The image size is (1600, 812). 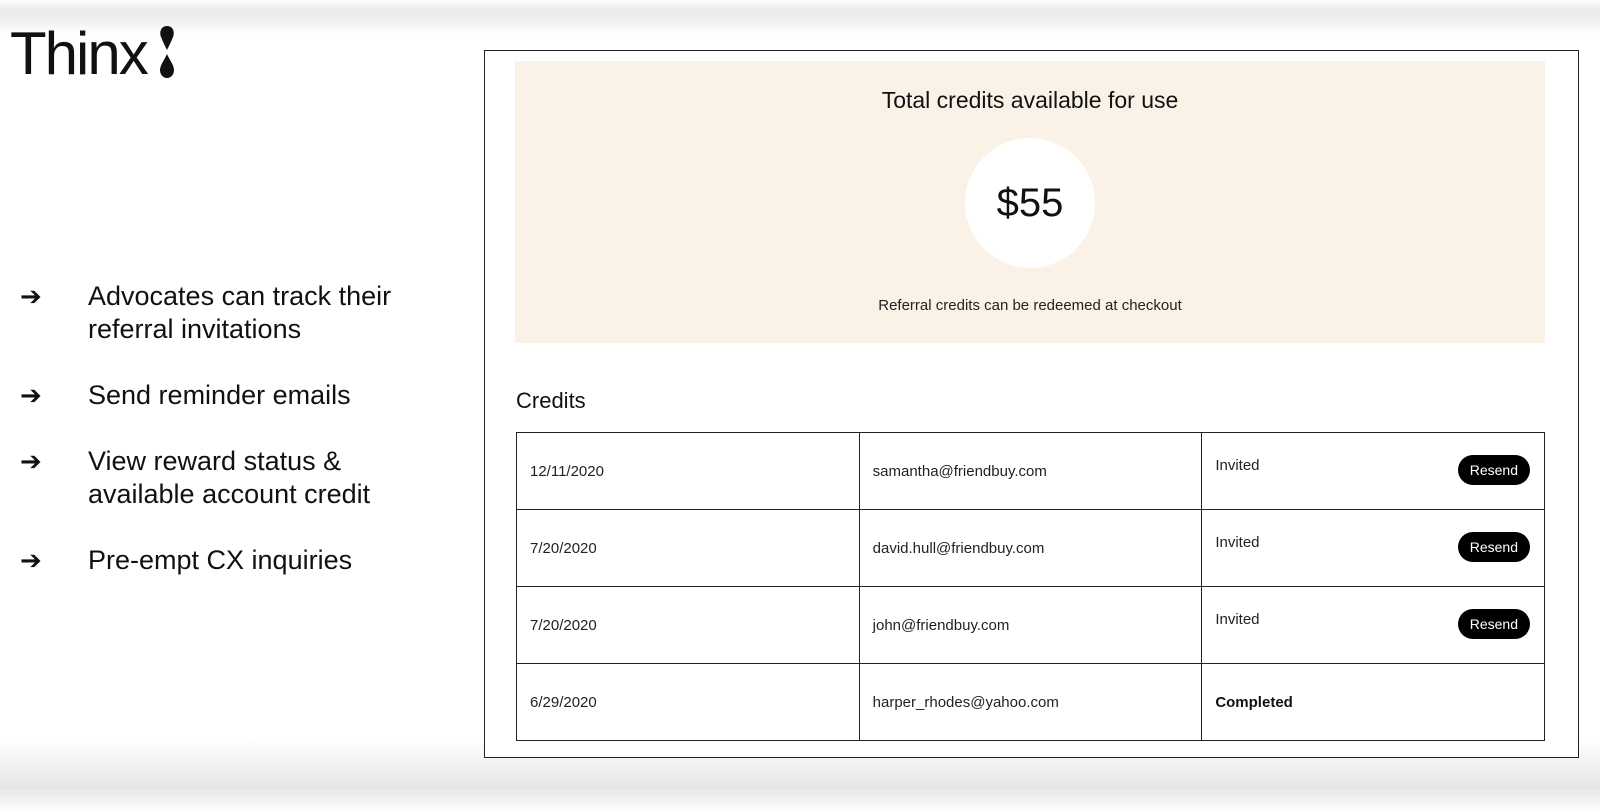 I want to click on email-cell: samantha@friendbuy.com, so click(x=1030, y=471).